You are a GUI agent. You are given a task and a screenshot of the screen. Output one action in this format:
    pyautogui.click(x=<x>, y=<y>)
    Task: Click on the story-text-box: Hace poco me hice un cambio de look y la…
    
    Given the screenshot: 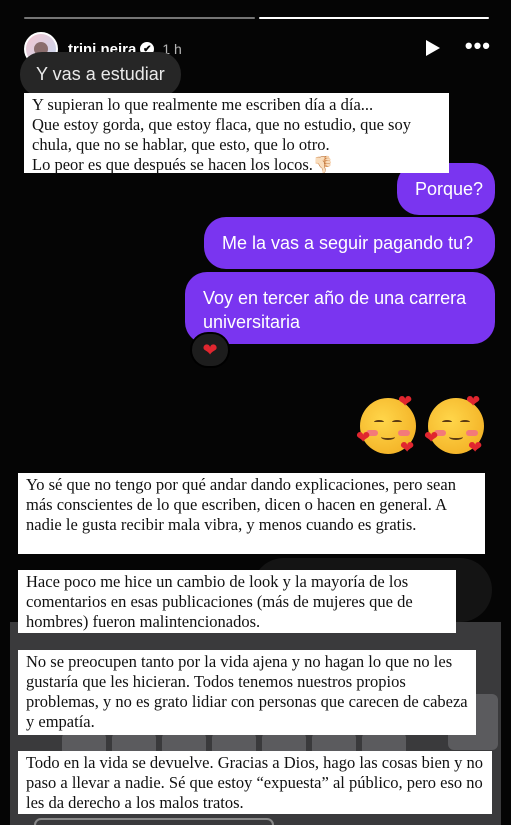 What is the action you would take?
    pyautogui.click(x=237, y=601)
    